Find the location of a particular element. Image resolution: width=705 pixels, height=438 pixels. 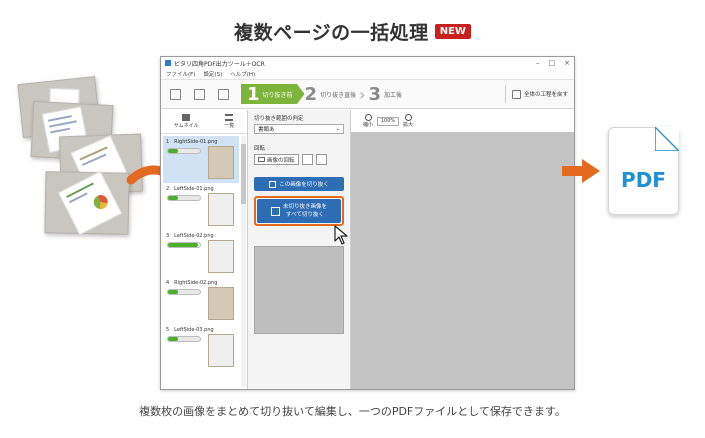

rotate-image-label: 画像の回転 is located at coordinates (281, 160).